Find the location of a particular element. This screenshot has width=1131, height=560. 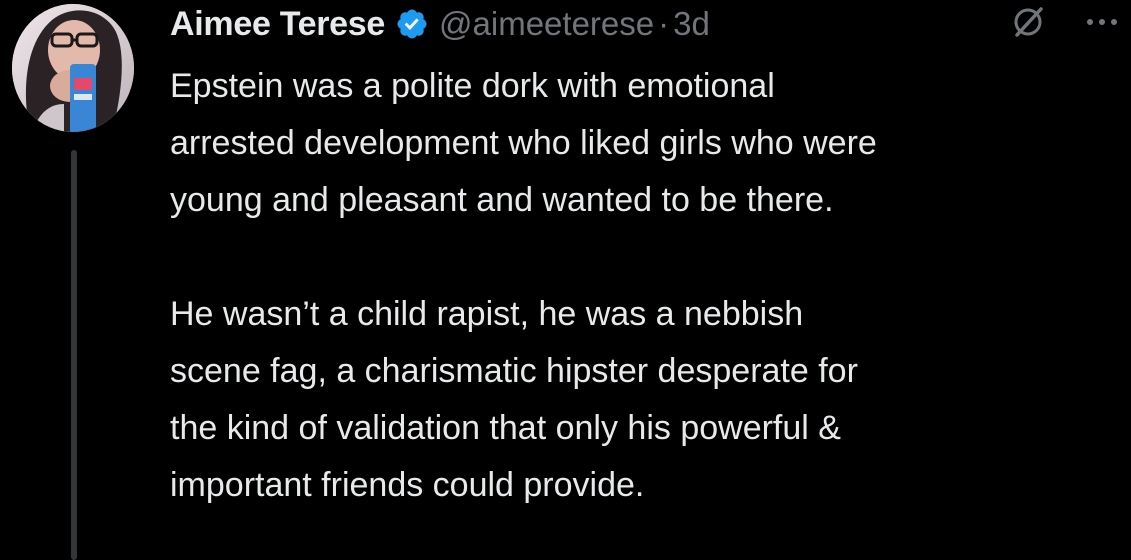

avatar-column is located at coordinates (73, 282).